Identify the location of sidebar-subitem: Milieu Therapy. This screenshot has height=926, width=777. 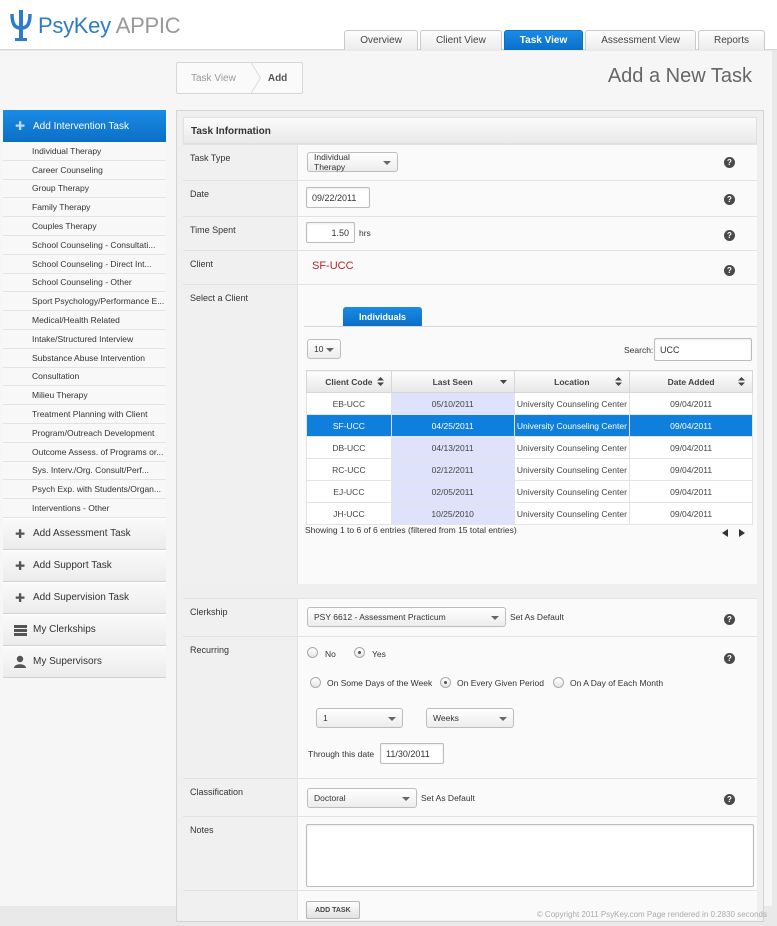
(84, 396).